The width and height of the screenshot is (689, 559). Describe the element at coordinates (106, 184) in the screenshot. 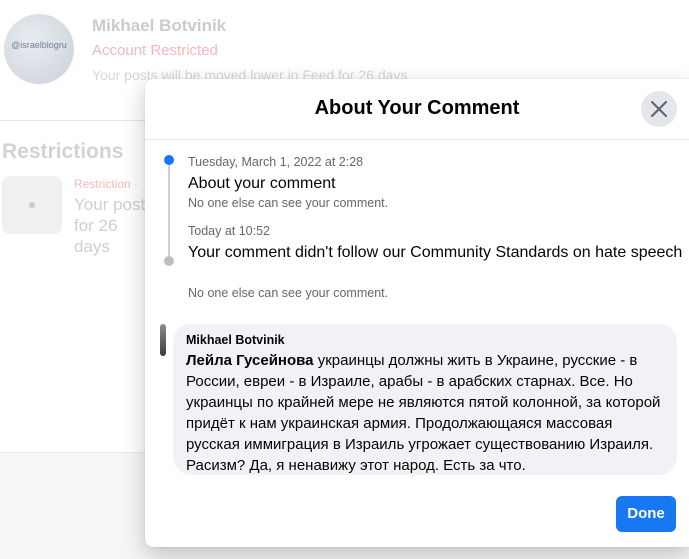

I see `restriction-card-label: Restriction ·` at that location.